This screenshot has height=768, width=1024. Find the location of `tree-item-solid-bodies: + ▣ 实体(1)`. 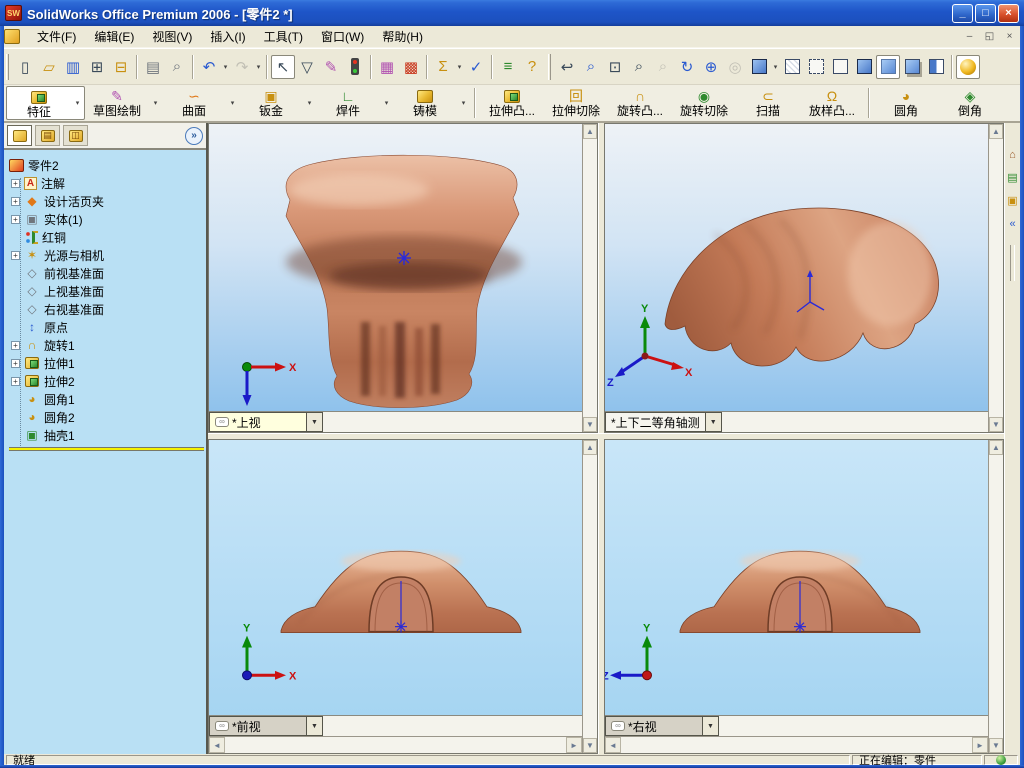

tree-item-solid-bodies: + ▣ 实体(1) is located at coordinates (106, 219).